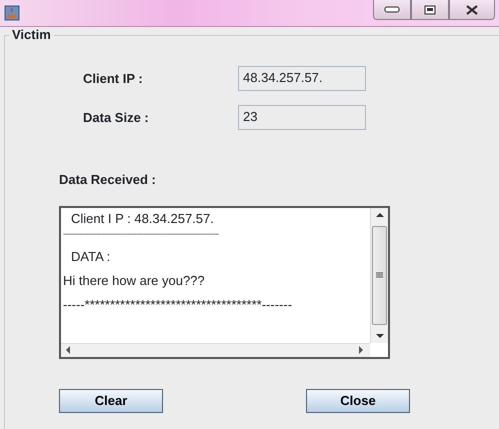  What do you see at coordinates (380, 335) in the screenshot?
I see `scroll-down-icon` at bounding box center [380, 335].